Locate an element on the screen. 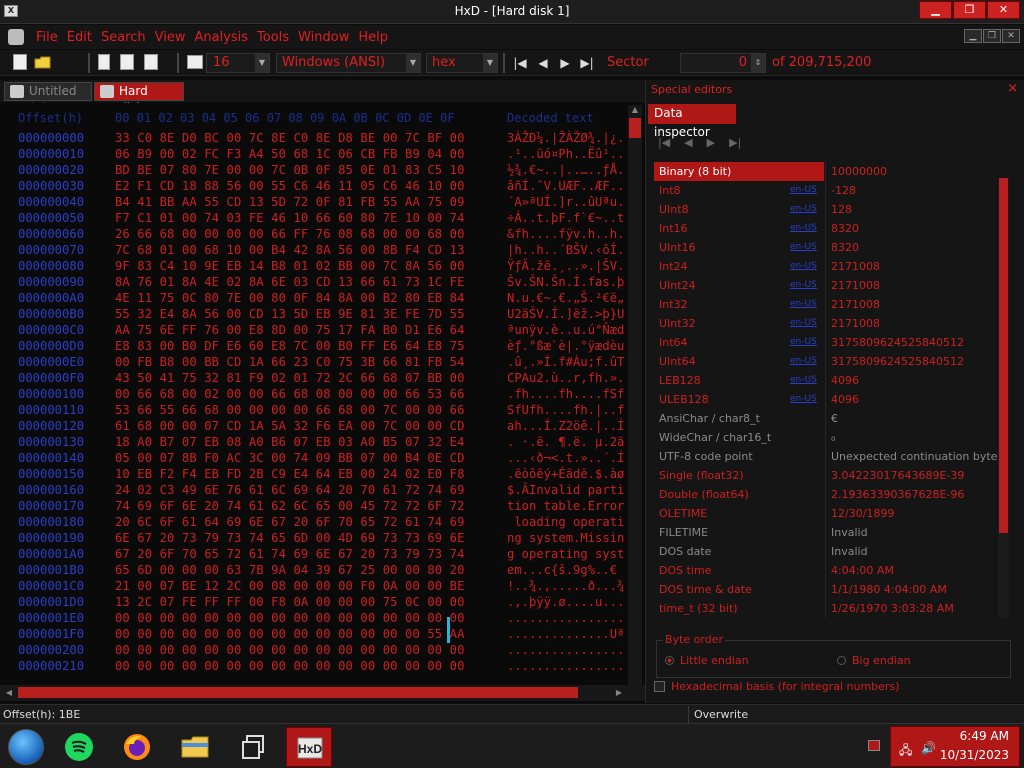  row-decoded-text: .¹..üó¤Ph..Ëû¹.. is located at coordinates (565, 154).